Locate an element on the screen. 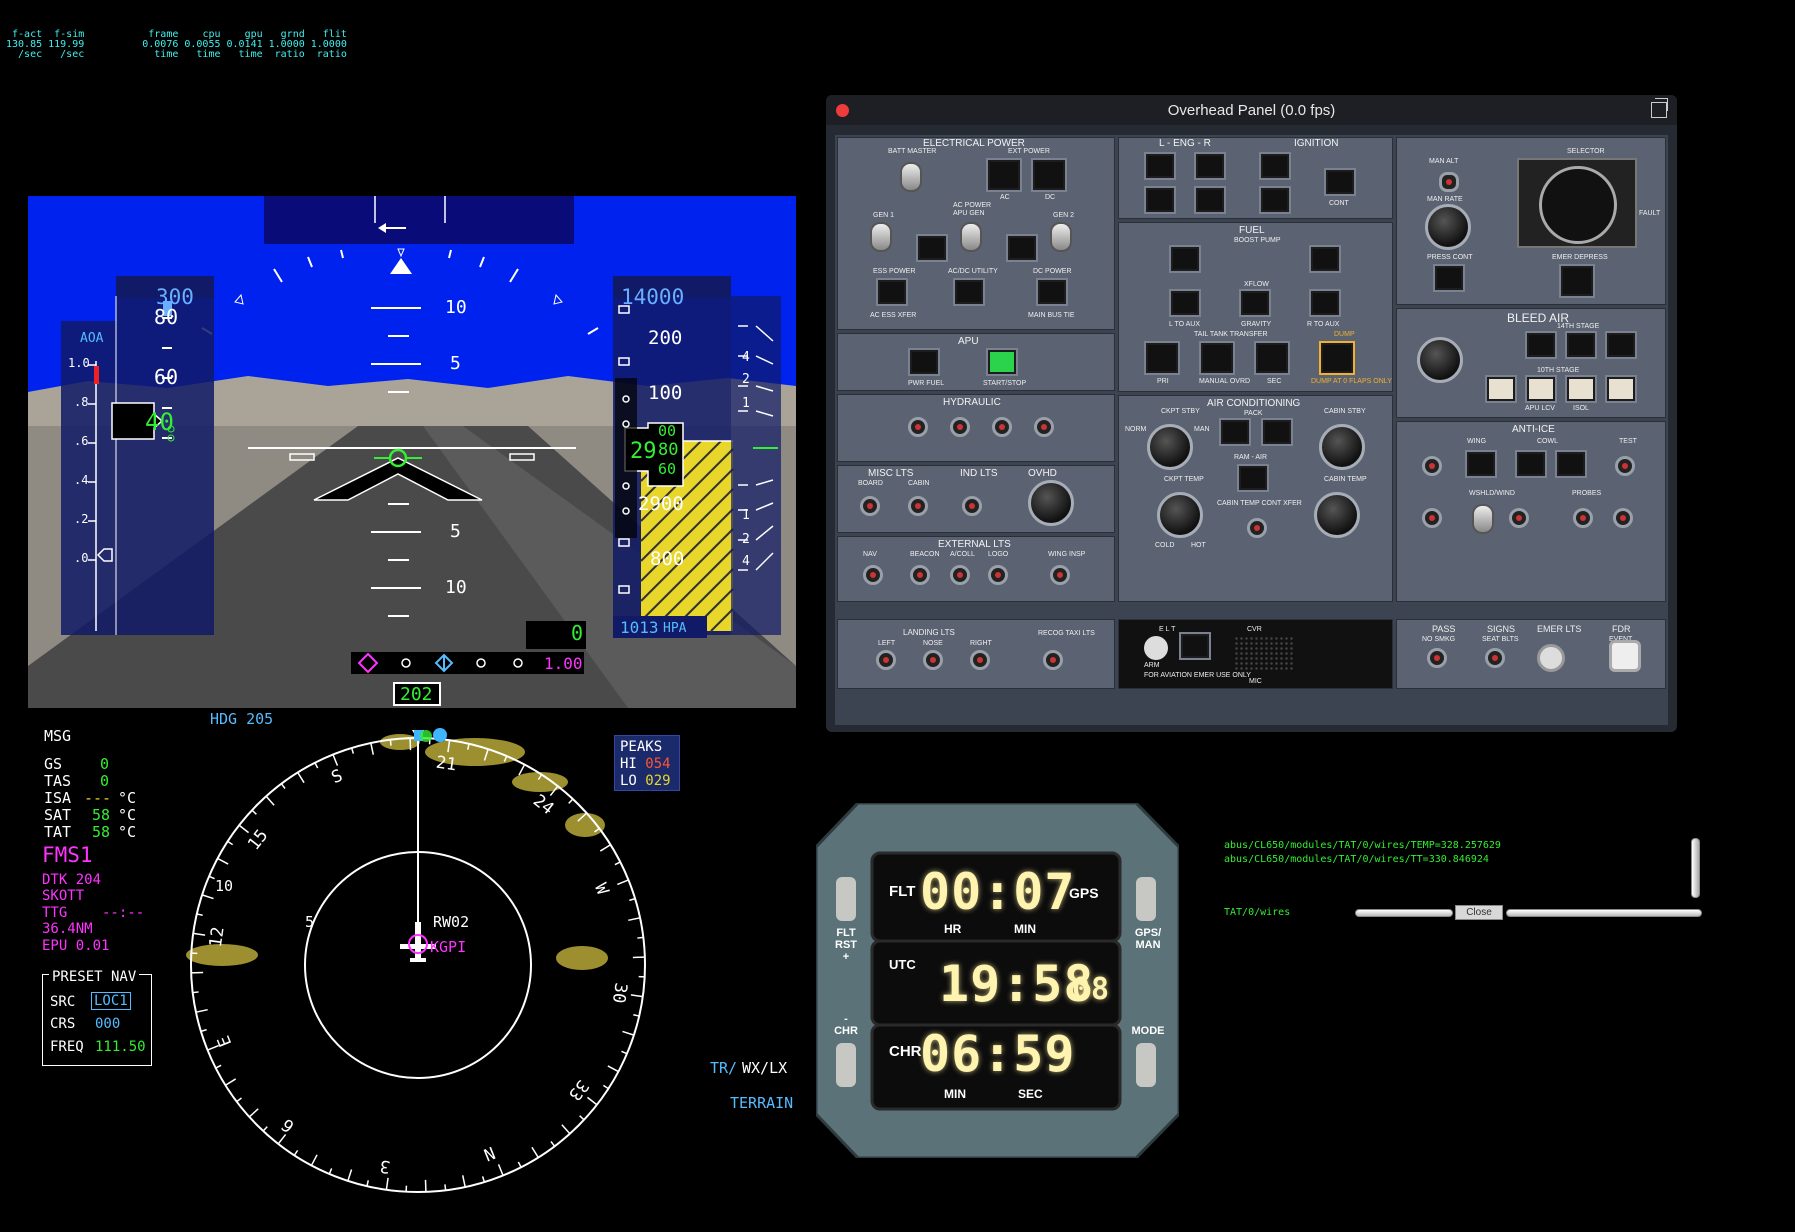 The image size is (1795, 1232). emer-lts-switch is located at coordinates (1551, 658).